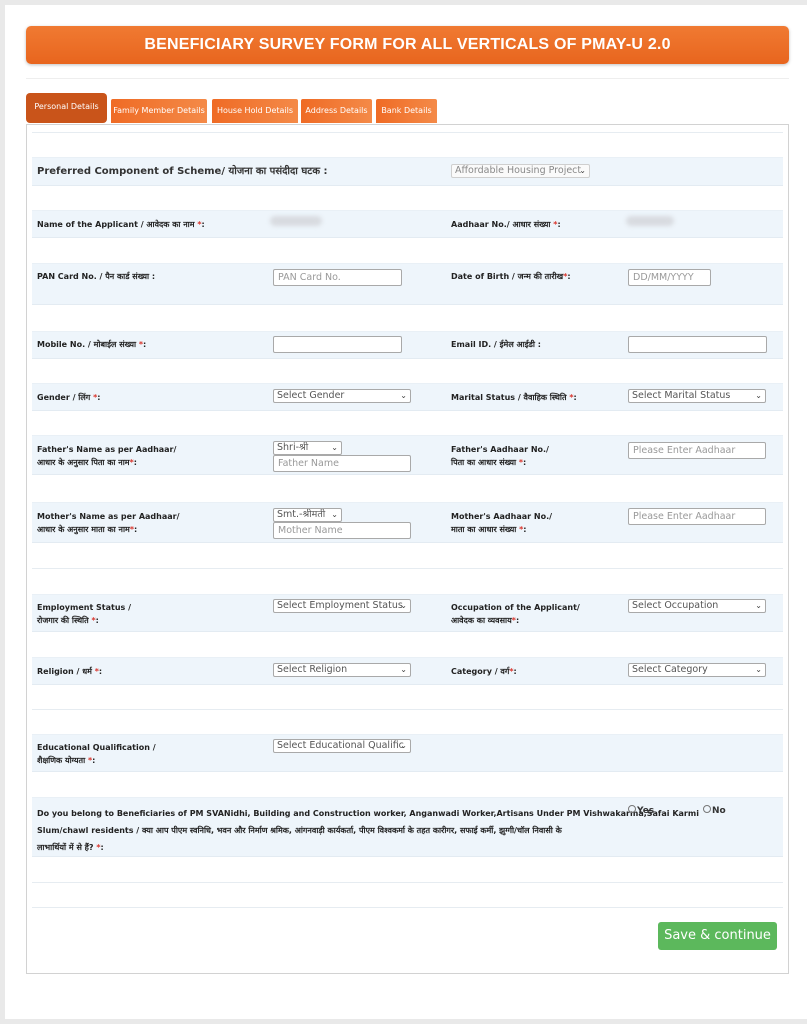 This screenshot has height=1024, width=807. What do you see at coordinates (96, 747) in the screenshot?
I see `education-label-line1: Educational Qualification /` at bounding box center [96, 747].